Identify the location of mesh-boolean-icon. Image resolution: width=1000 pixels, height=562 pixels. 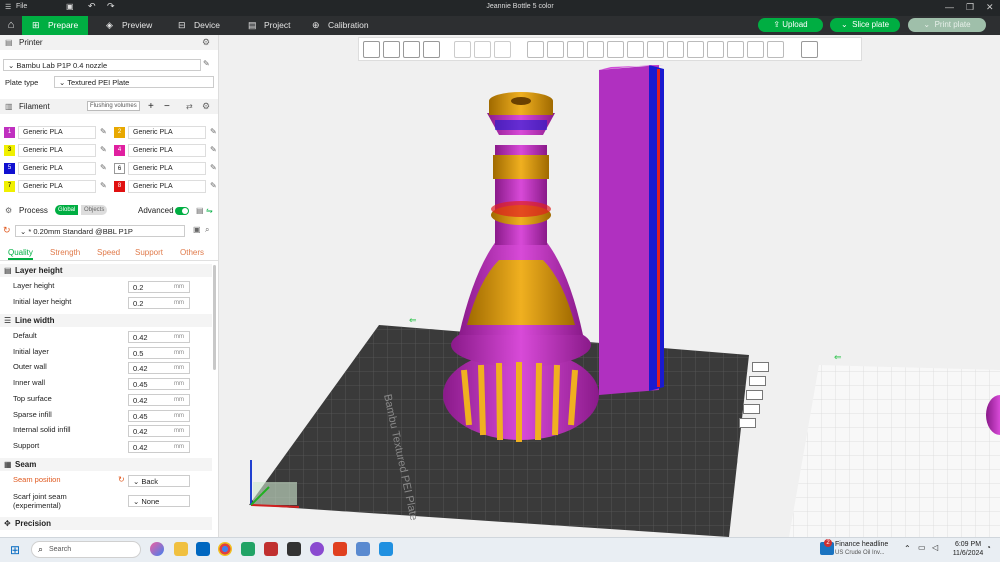
(635, 49).